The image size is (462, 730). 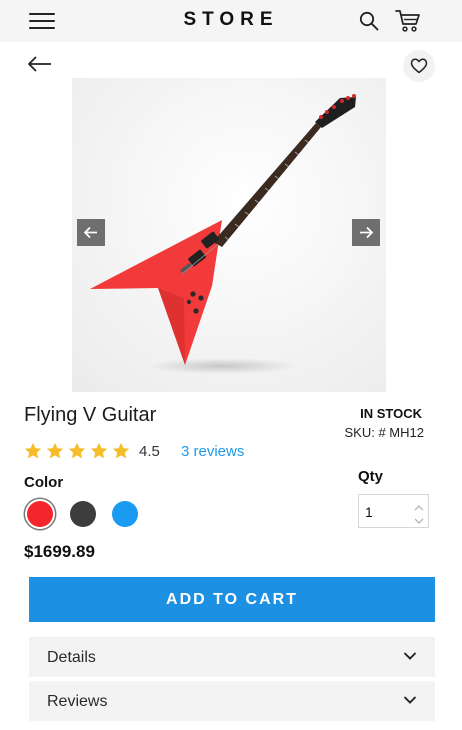 What do you see at coordinates (149, 451) in the screenshot?
I see `rating-value: 4.5` at bounding box center [149, 451].